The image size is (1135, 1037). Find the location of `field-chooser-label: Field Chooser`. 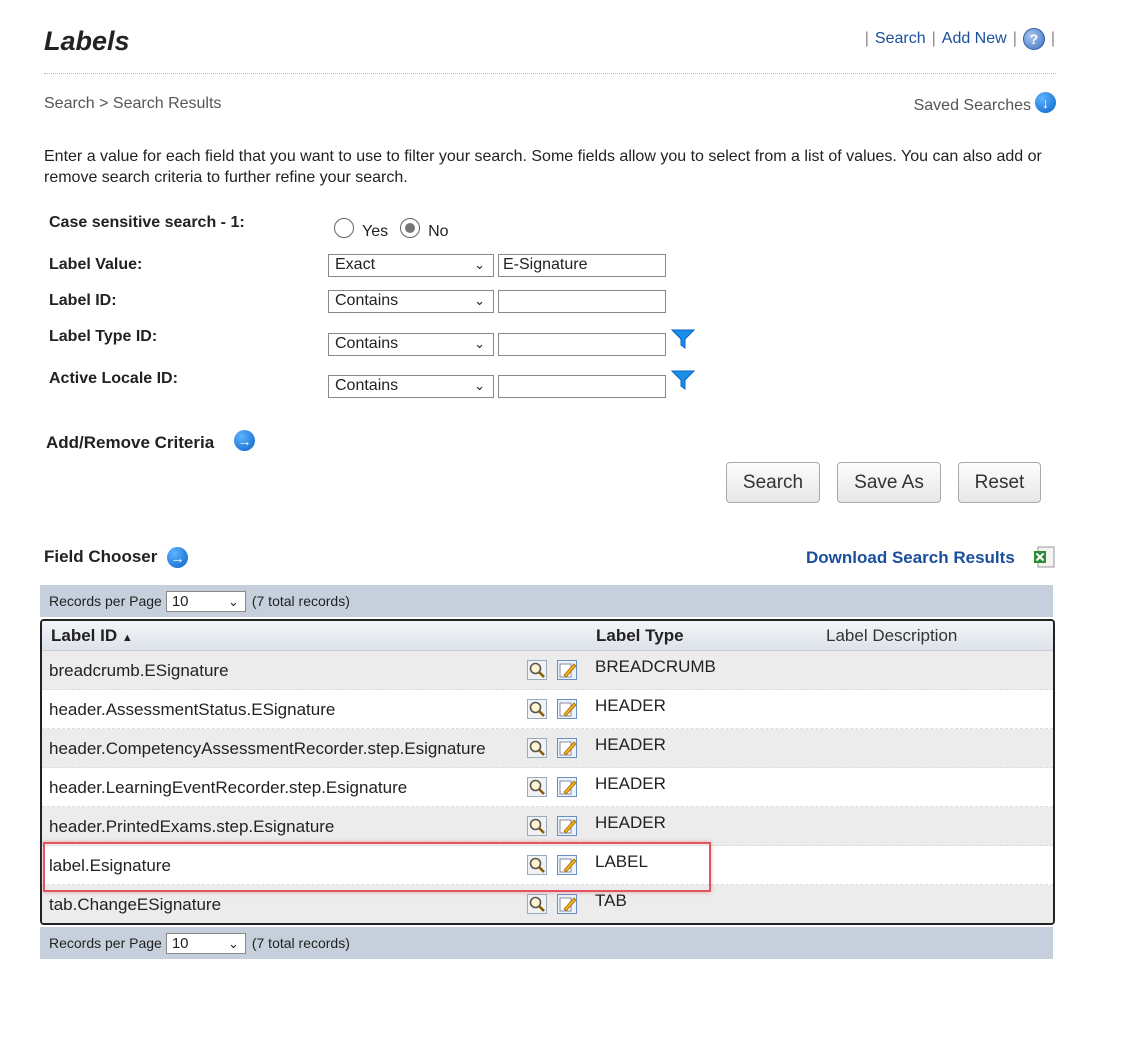

field-chooser-label: Field Chooser is located at coordinates (100, 557).